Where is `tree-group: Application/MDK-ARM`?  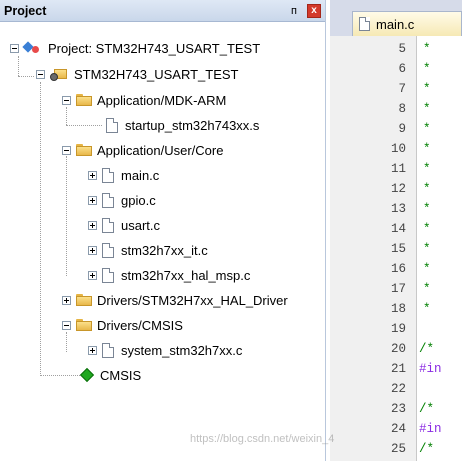 tree-group: Application/MDK-ARM is located at coordinates (144, 100).